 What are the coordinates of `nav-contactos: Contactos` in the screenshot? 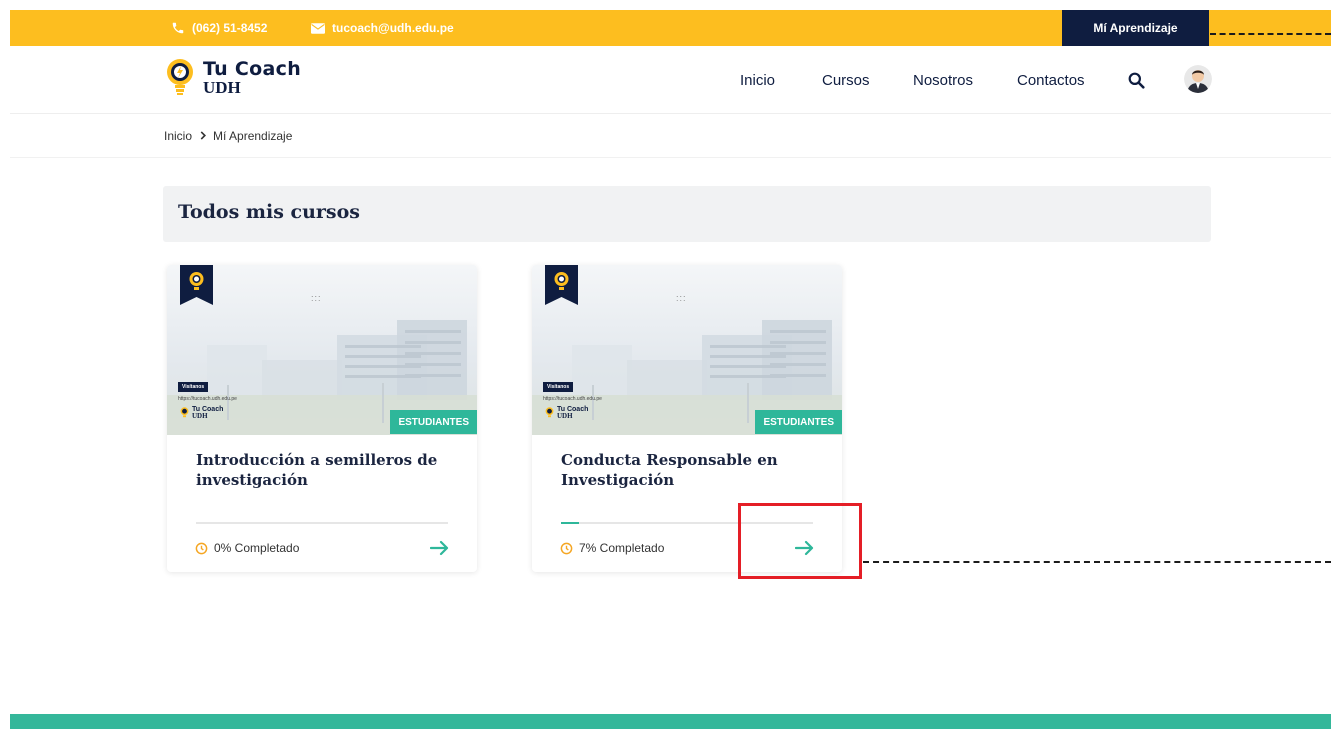 It's located at (1051, 80).